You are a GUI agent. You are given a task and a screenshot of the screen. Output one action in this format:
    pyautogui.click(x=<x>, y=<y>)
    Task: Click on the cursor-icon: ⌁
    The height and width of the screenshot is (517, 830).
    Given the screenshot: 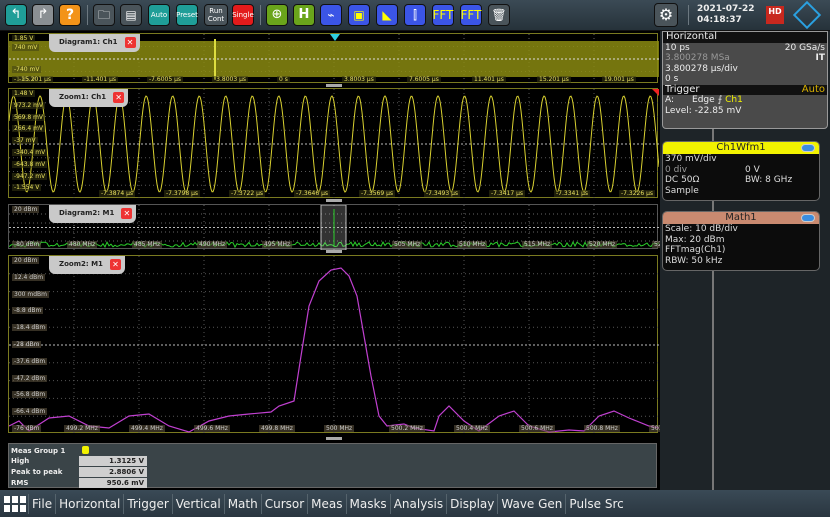 What is the action you would take?
    pyautogui.click(x=331, y=15)
    